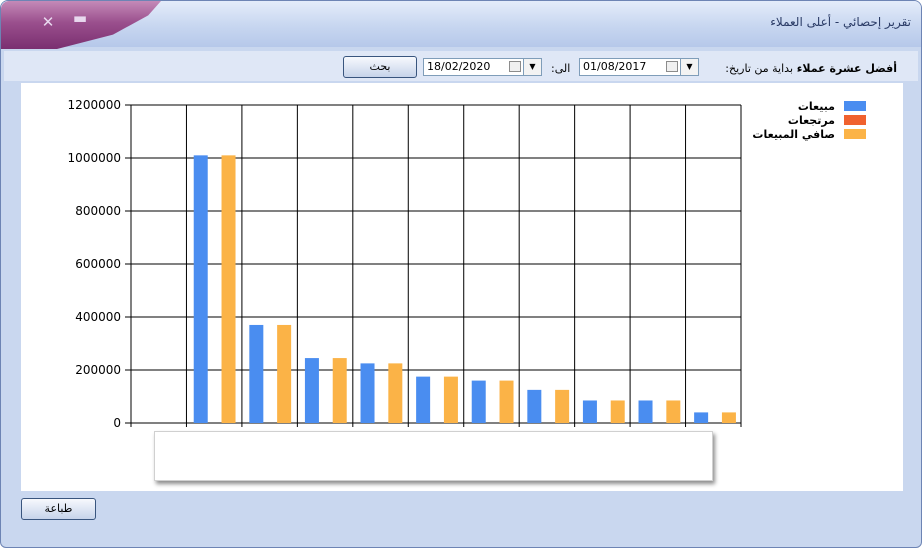 This screenshot has height=548, width=922. Describe the element at coordinates (98, 264) in the screenshot. I see `y-tick-label: 600000` at that location.